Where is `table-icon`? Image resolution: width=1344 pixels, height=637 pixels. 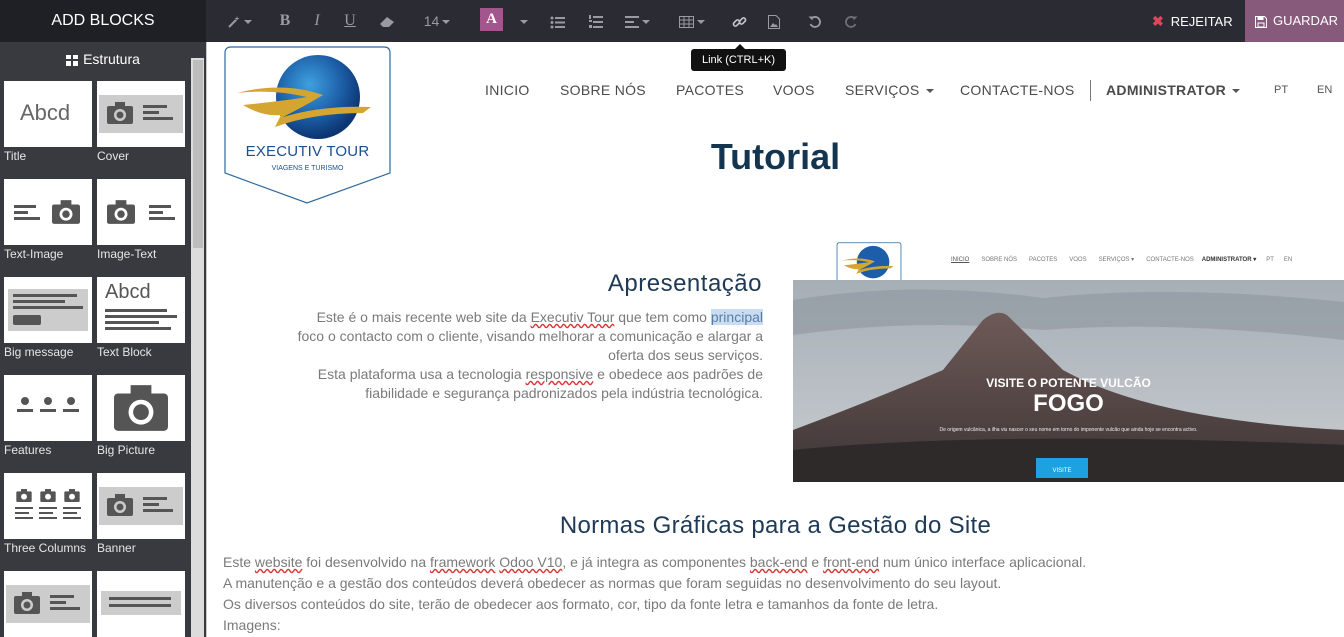 table-icon is located at coordinates (686, 22).